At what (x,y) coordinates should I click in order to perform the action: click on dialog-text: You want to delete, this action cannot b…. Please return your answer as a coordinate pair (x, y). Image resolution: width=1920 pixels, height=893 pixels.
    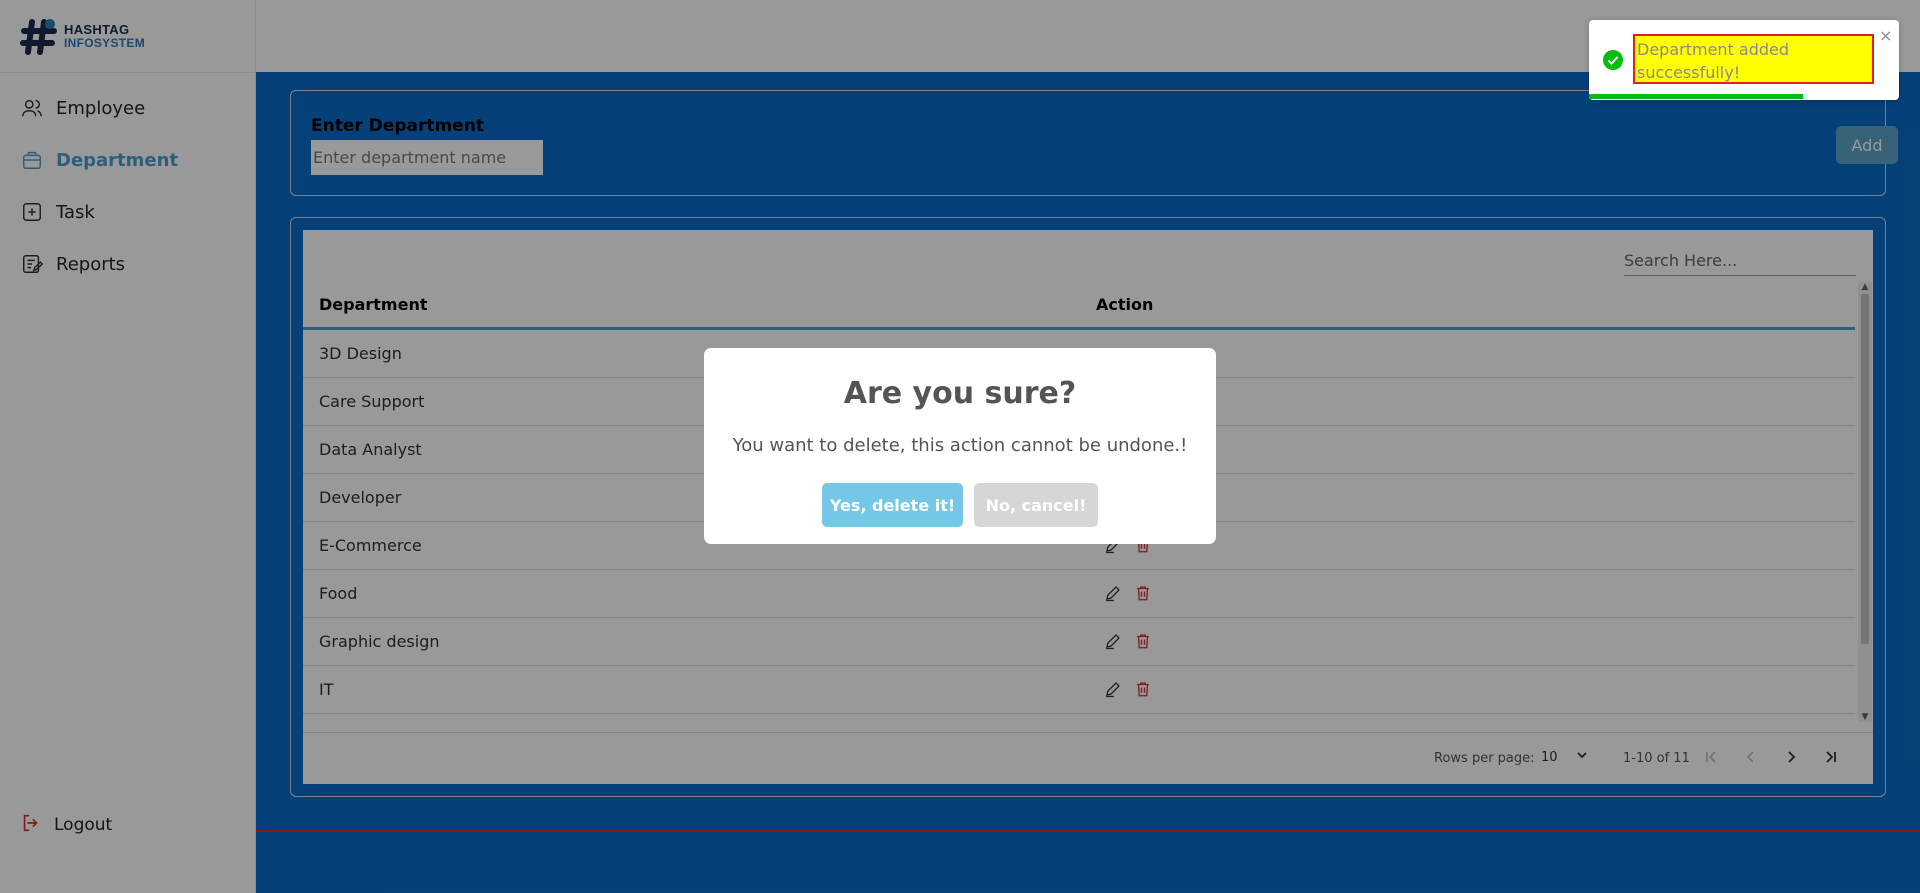
    Looking at the image, I should click on (960, 445).